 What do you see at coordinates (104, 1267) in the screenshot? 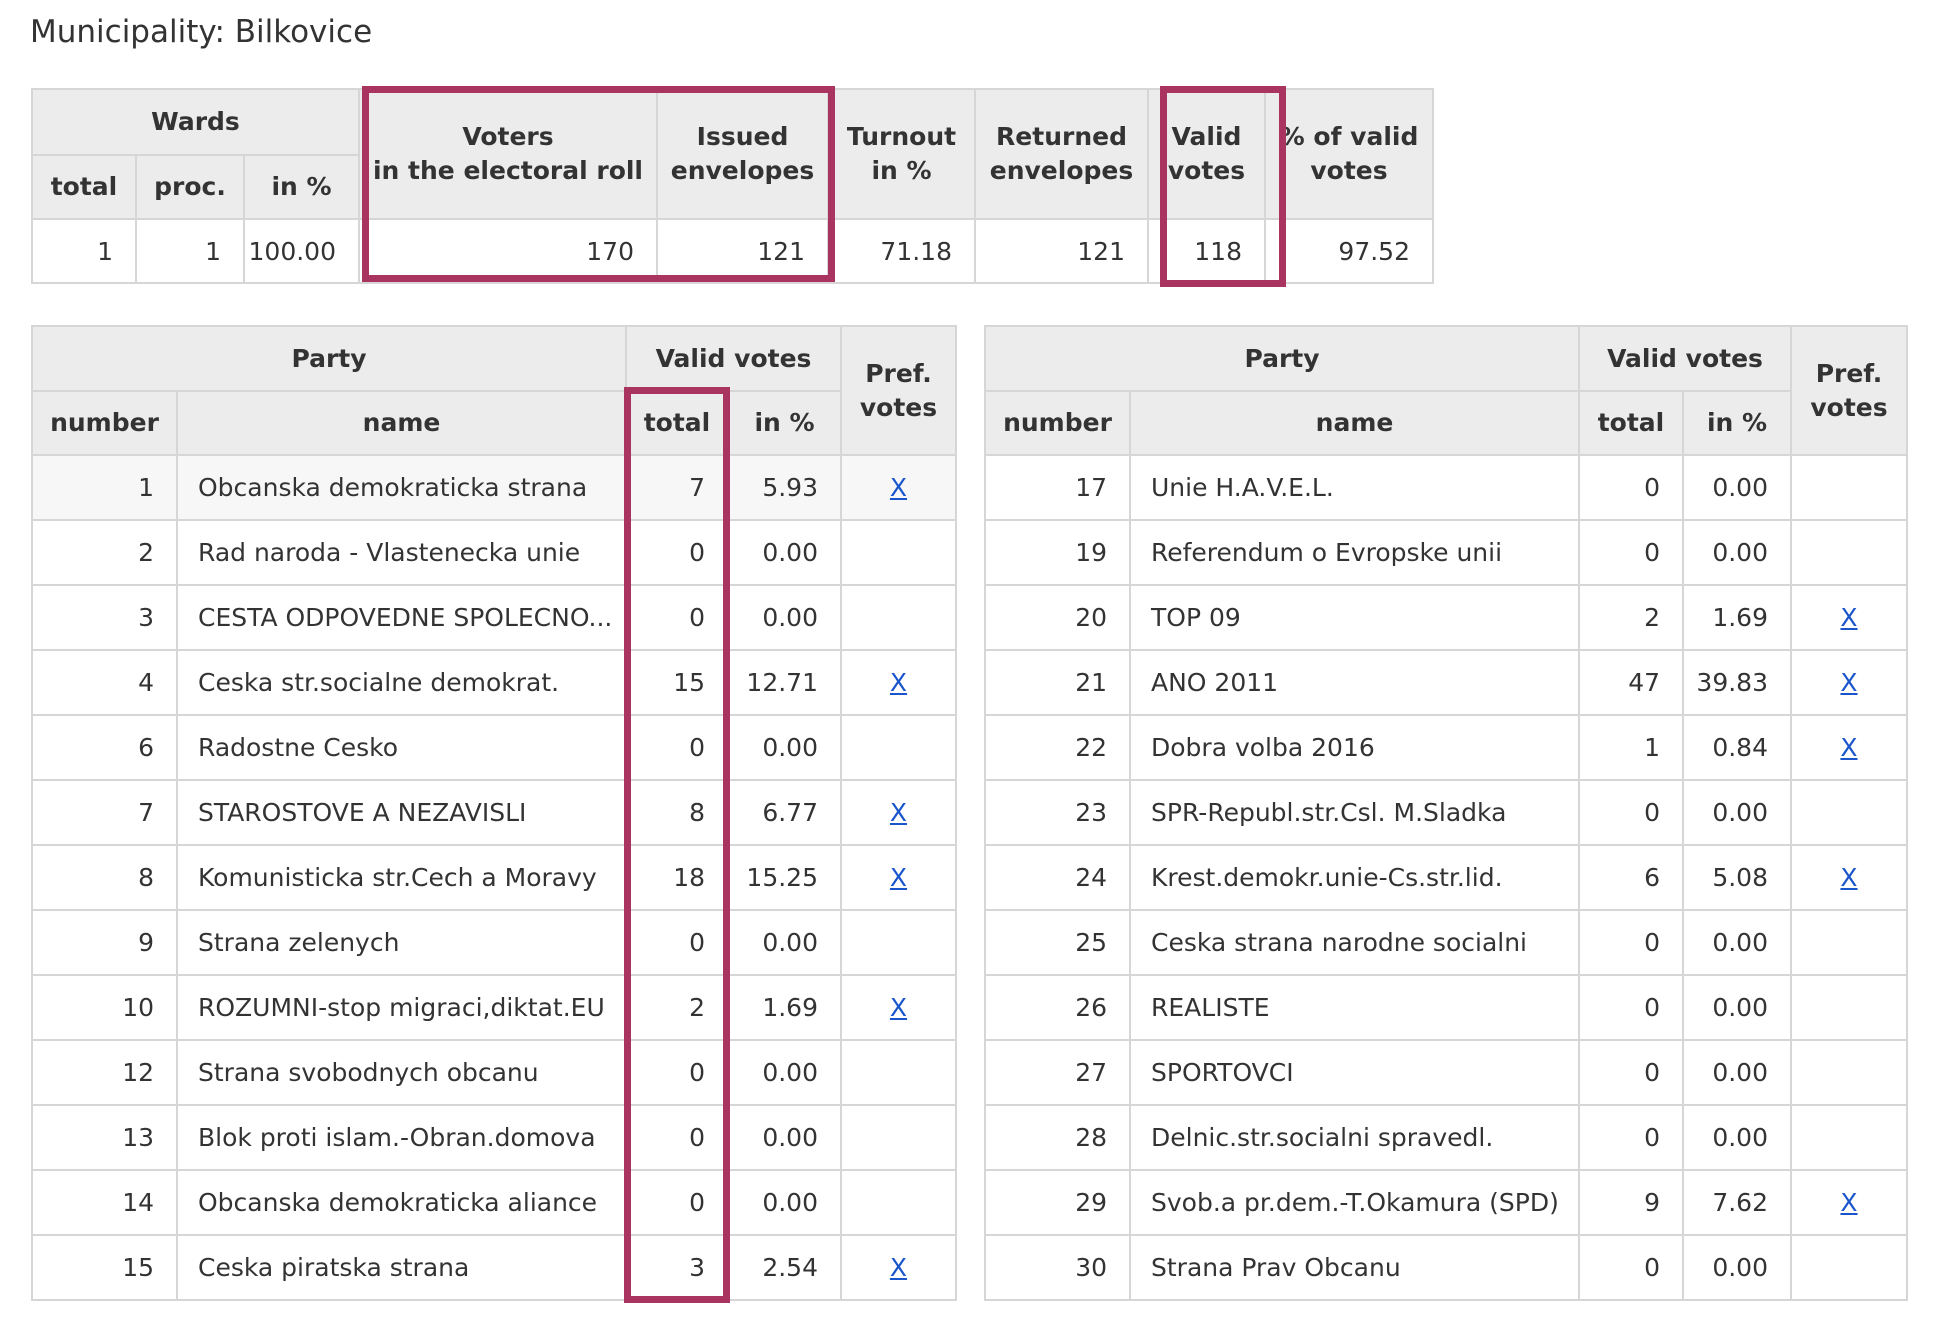
I see `party-number: 15` at bounding box center [104, 1267].